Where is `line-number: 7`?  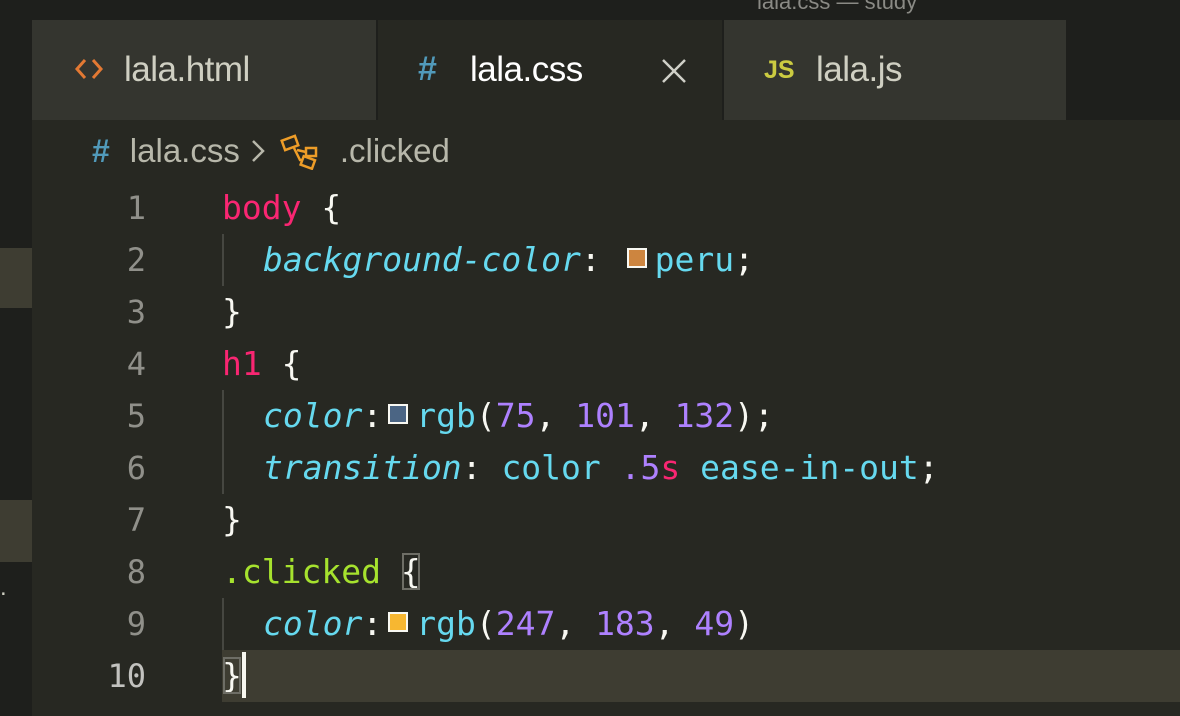 line-number: 7 is located at coordinates (136, 520).